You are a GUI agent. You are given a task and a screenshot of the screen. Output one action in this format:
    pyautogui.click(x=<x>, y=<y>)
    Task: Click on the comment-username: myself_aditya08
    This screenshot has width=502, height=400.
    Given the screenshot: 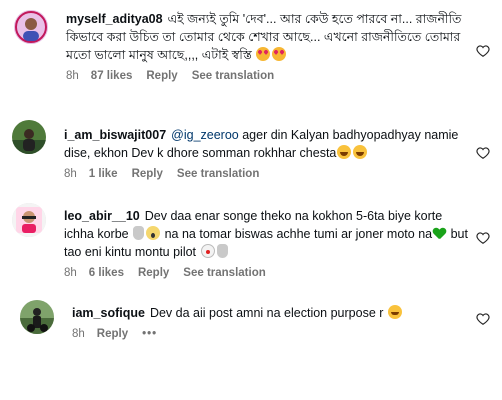 What is the action you would take?
    pyautogui.click(x=114, y=19)
    